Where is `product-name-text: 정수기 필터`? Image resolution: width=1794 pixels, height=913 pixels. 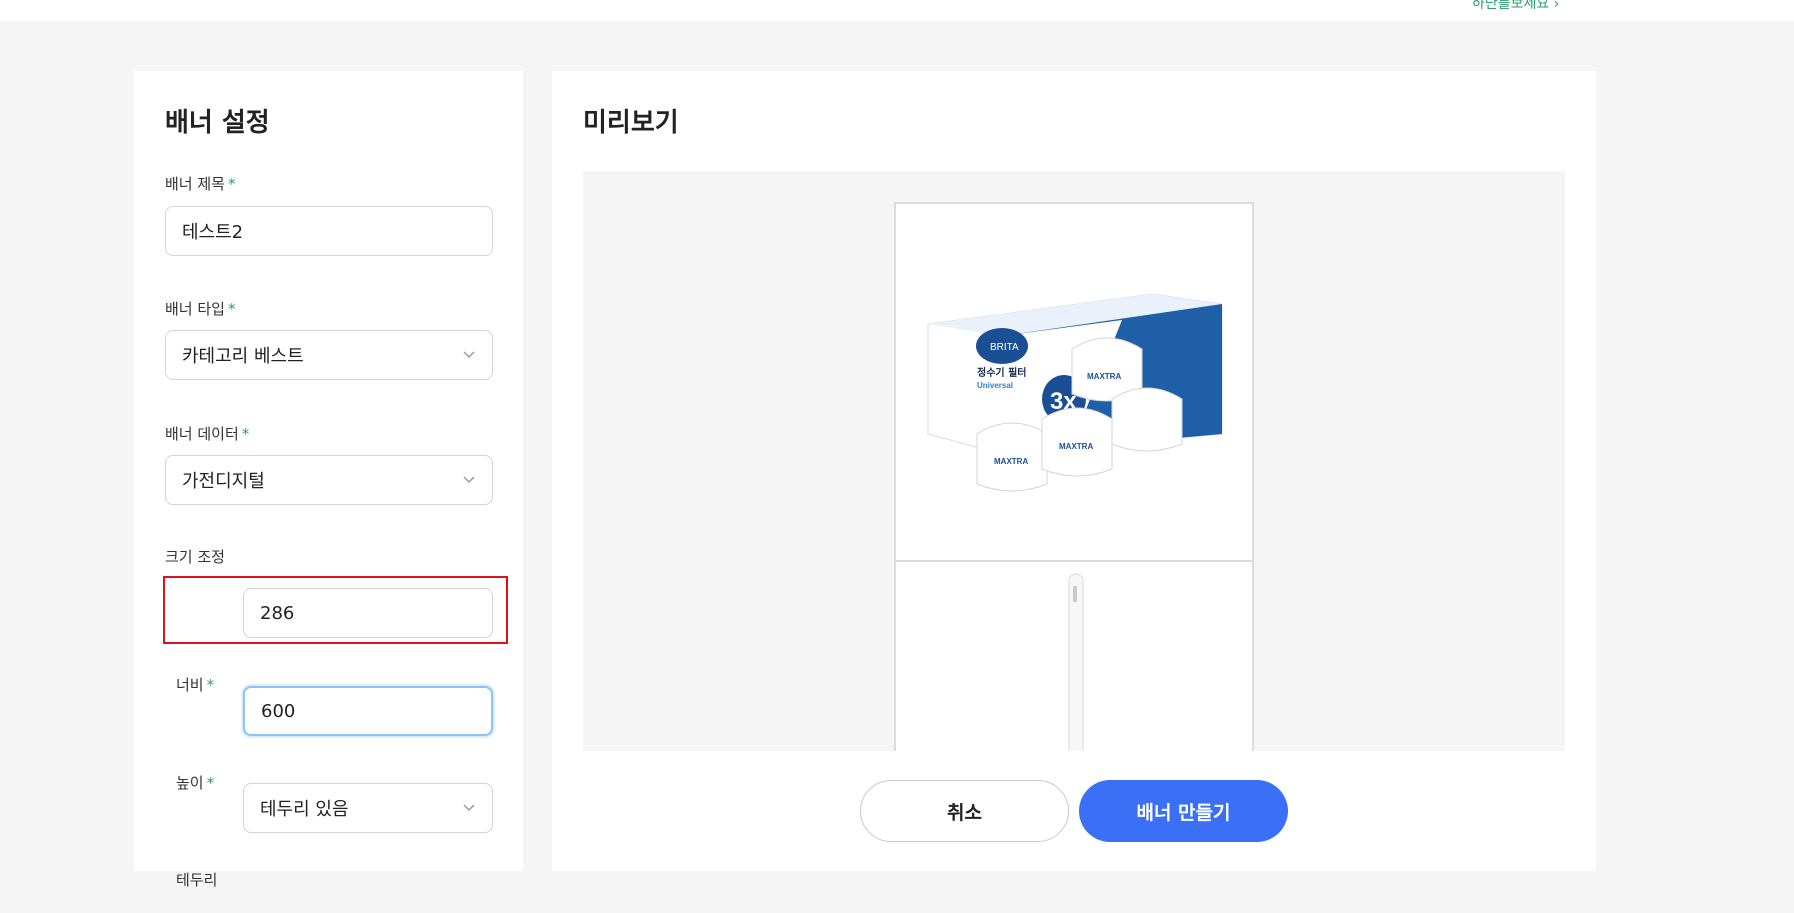 product-name-text: 정수기 필터 is located at coordinates (1001, 372).